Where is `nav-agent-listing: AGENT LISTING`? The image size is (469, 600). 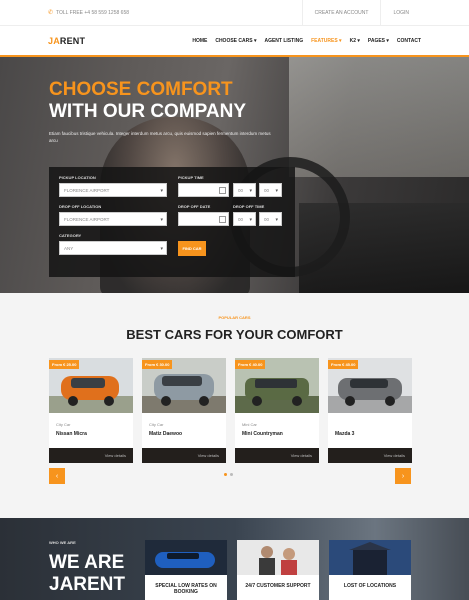
nav-agent-listing: AGENT LISTING is located at coordinates (283, 41).